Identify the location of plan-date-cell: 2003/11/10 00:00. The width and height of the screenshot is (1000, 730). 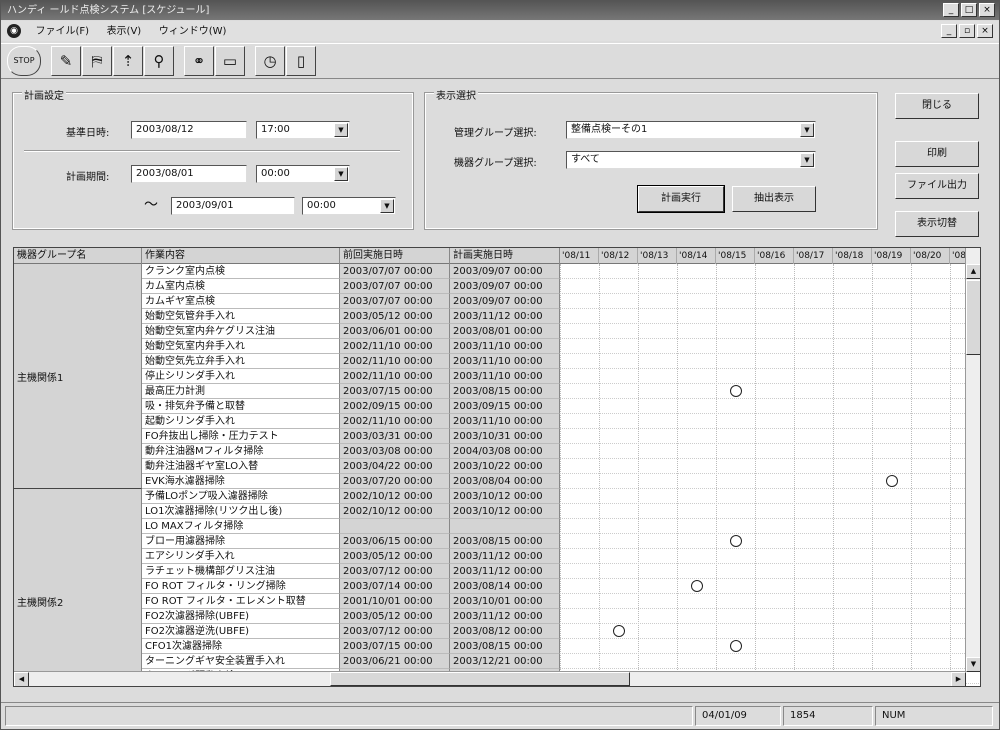
(505, 346).